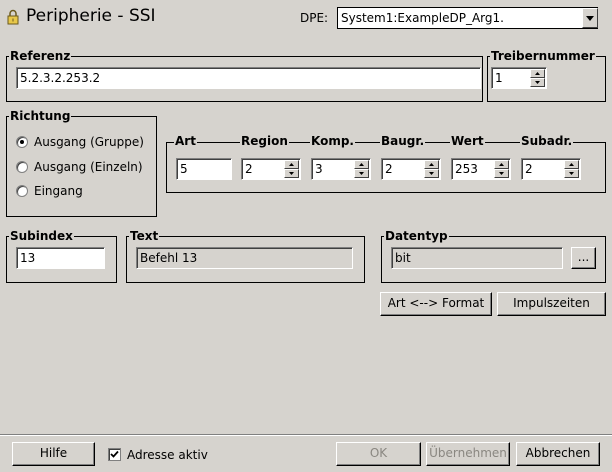  I want to click on datentyp-label: Datentyp, so click(416, 236).